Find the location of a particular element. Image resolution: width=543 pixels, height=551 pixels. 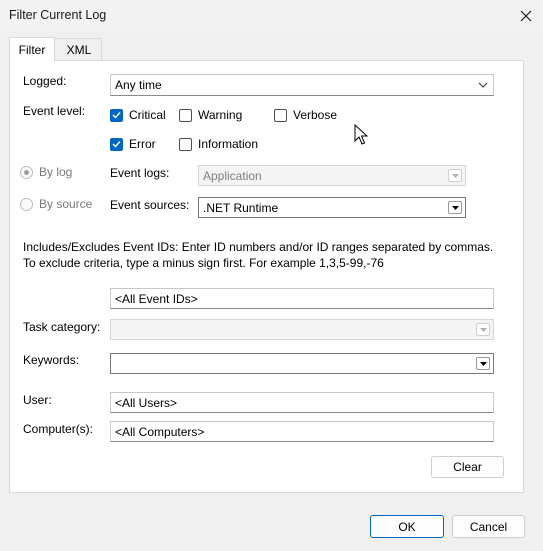

keywords-dropdown is located at coordinates (302, 363).